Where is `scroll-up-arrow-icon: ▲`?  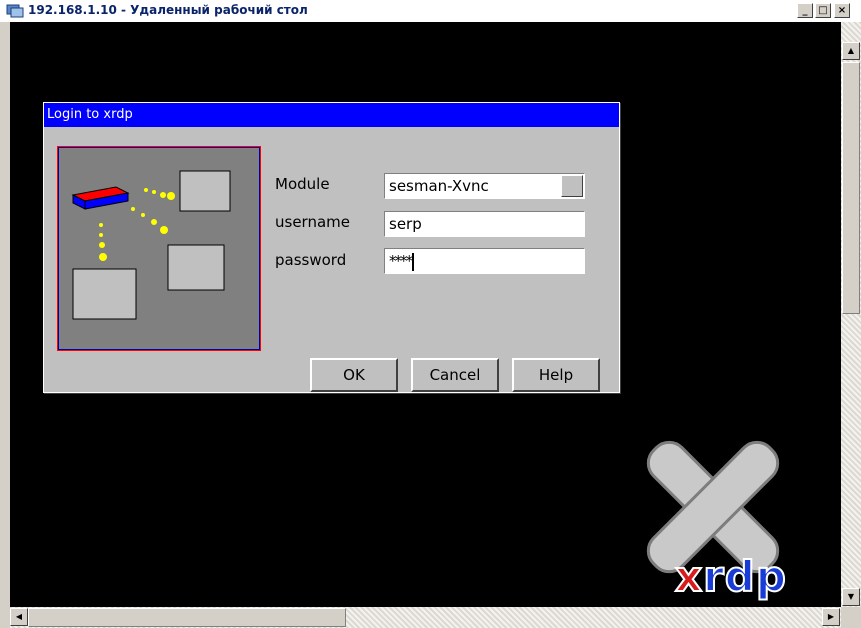 scroll-up-arrow-icon: ▲ is located at coordinates (851, 51).